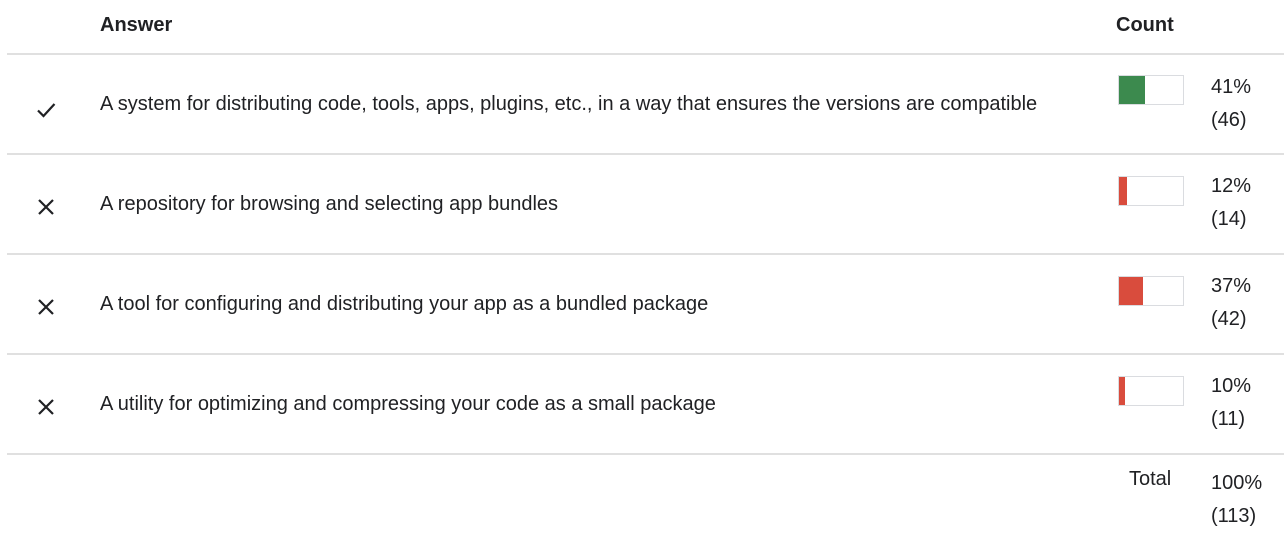 The width and height of the screenshot is (1284, 539). Describe the element at coordinates (1231, 186) in the screenshot. I see `percent-text: 12%` at that location.